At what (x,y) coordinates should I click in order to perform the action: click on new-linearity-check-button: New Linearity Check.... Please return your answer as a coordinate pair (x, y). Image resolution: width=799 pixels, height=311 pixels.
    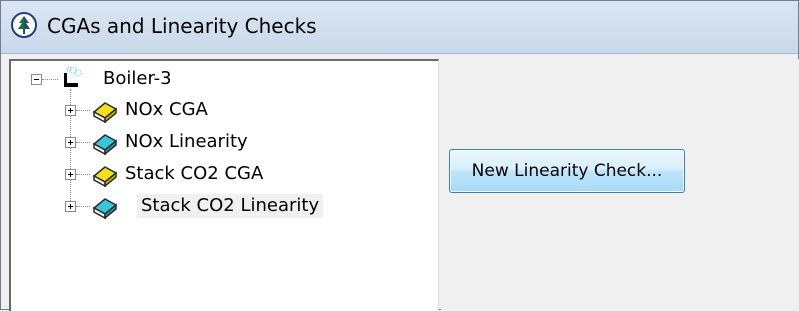
    Looking at the image, I should click on (567, 171).